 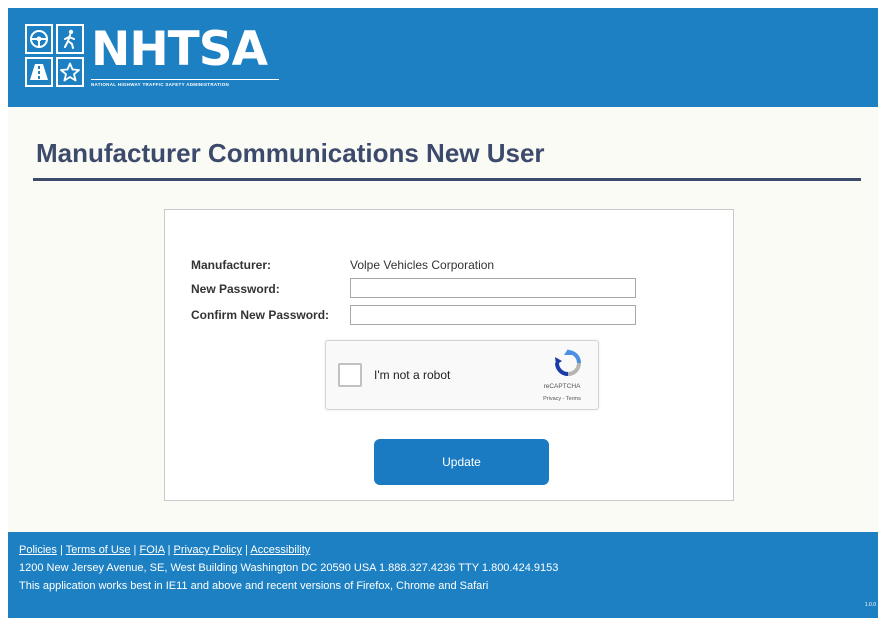 I want to click on footer-link-accessibility: Accessibility, so click(x=280, y=550).